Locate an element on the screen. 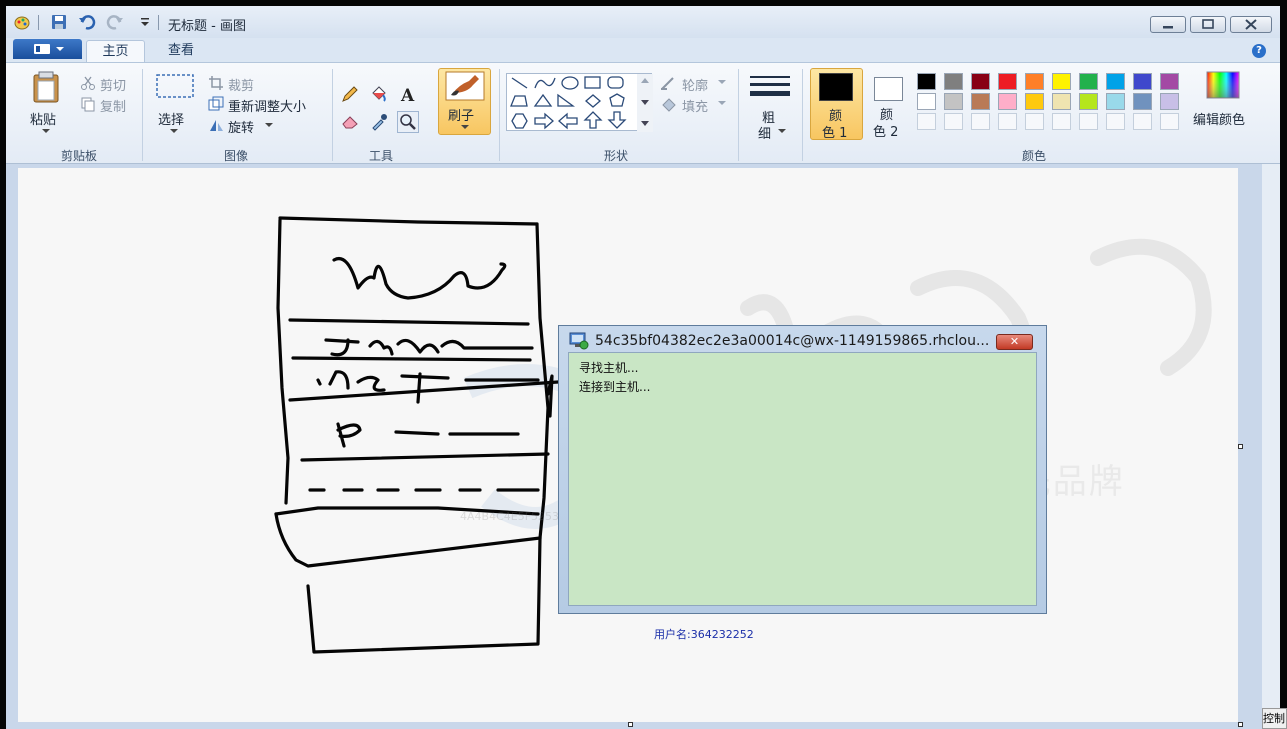 The height and width of the screenshot is (729, 1287). size-dropdown-icon is located at coordinates (782, 131).